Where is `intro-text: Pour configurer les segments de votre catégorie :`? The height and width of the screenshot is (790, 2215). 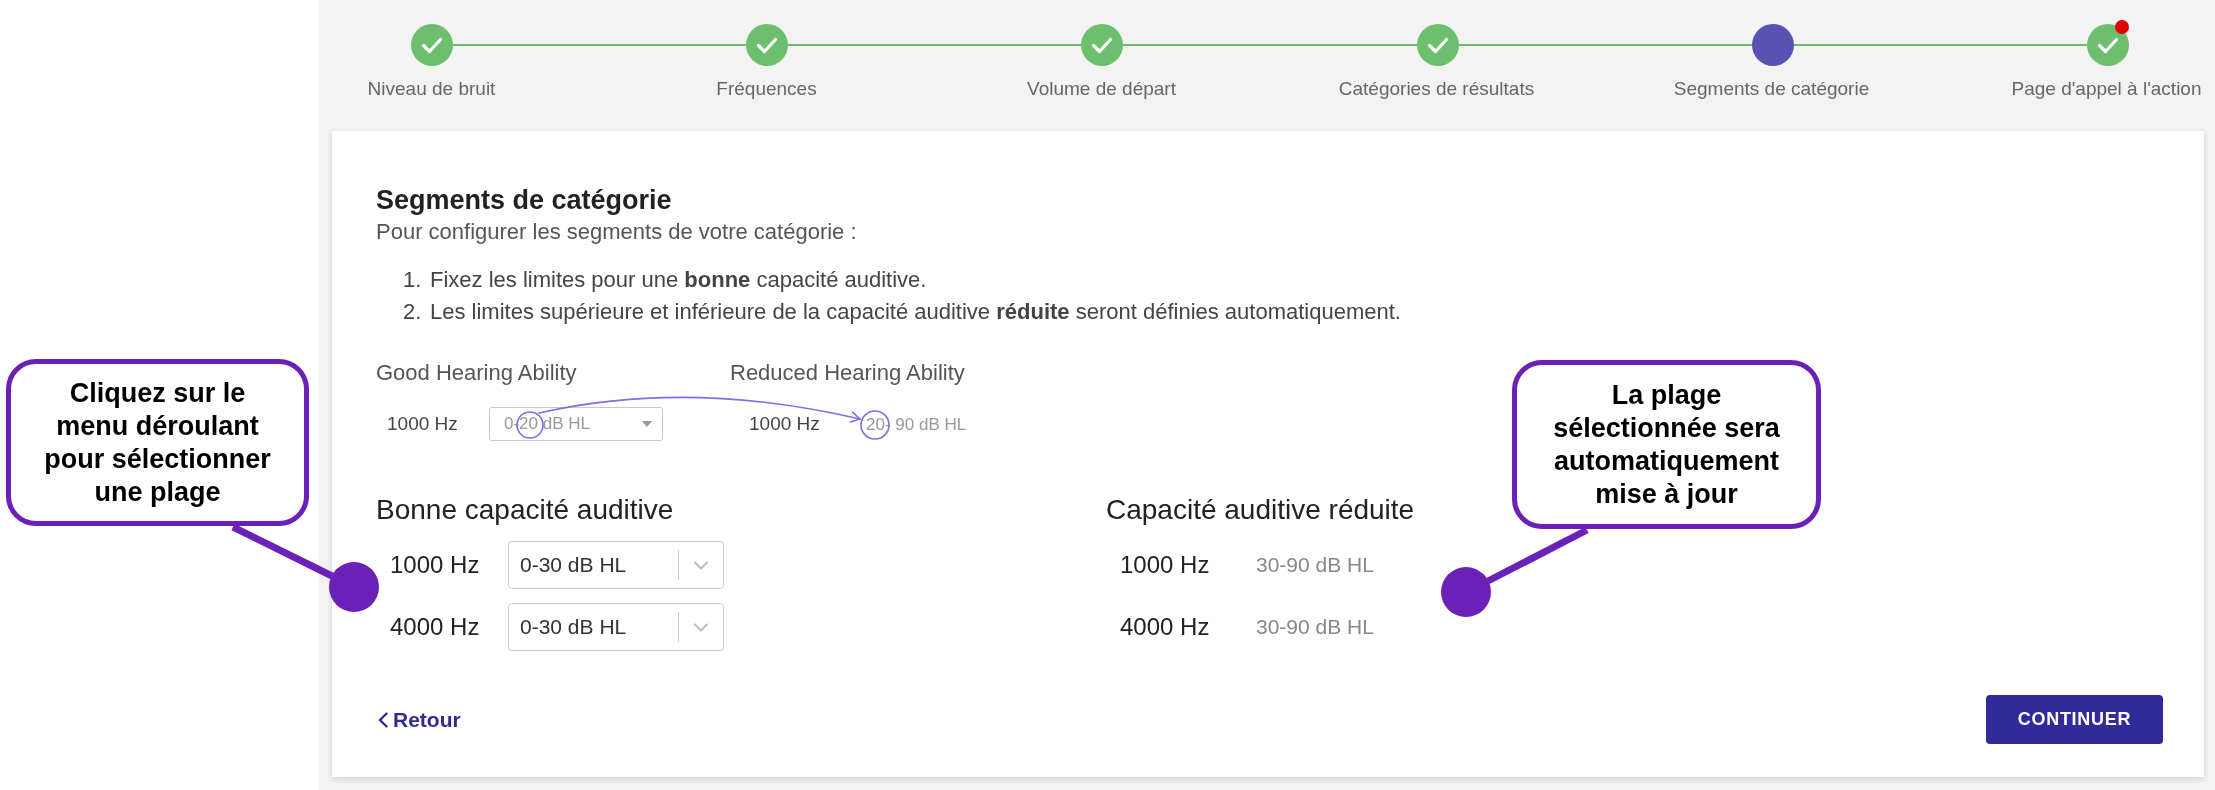 intro-text: Pour configurer les segments de votre catégorie : is located at coordinates (616, 232).